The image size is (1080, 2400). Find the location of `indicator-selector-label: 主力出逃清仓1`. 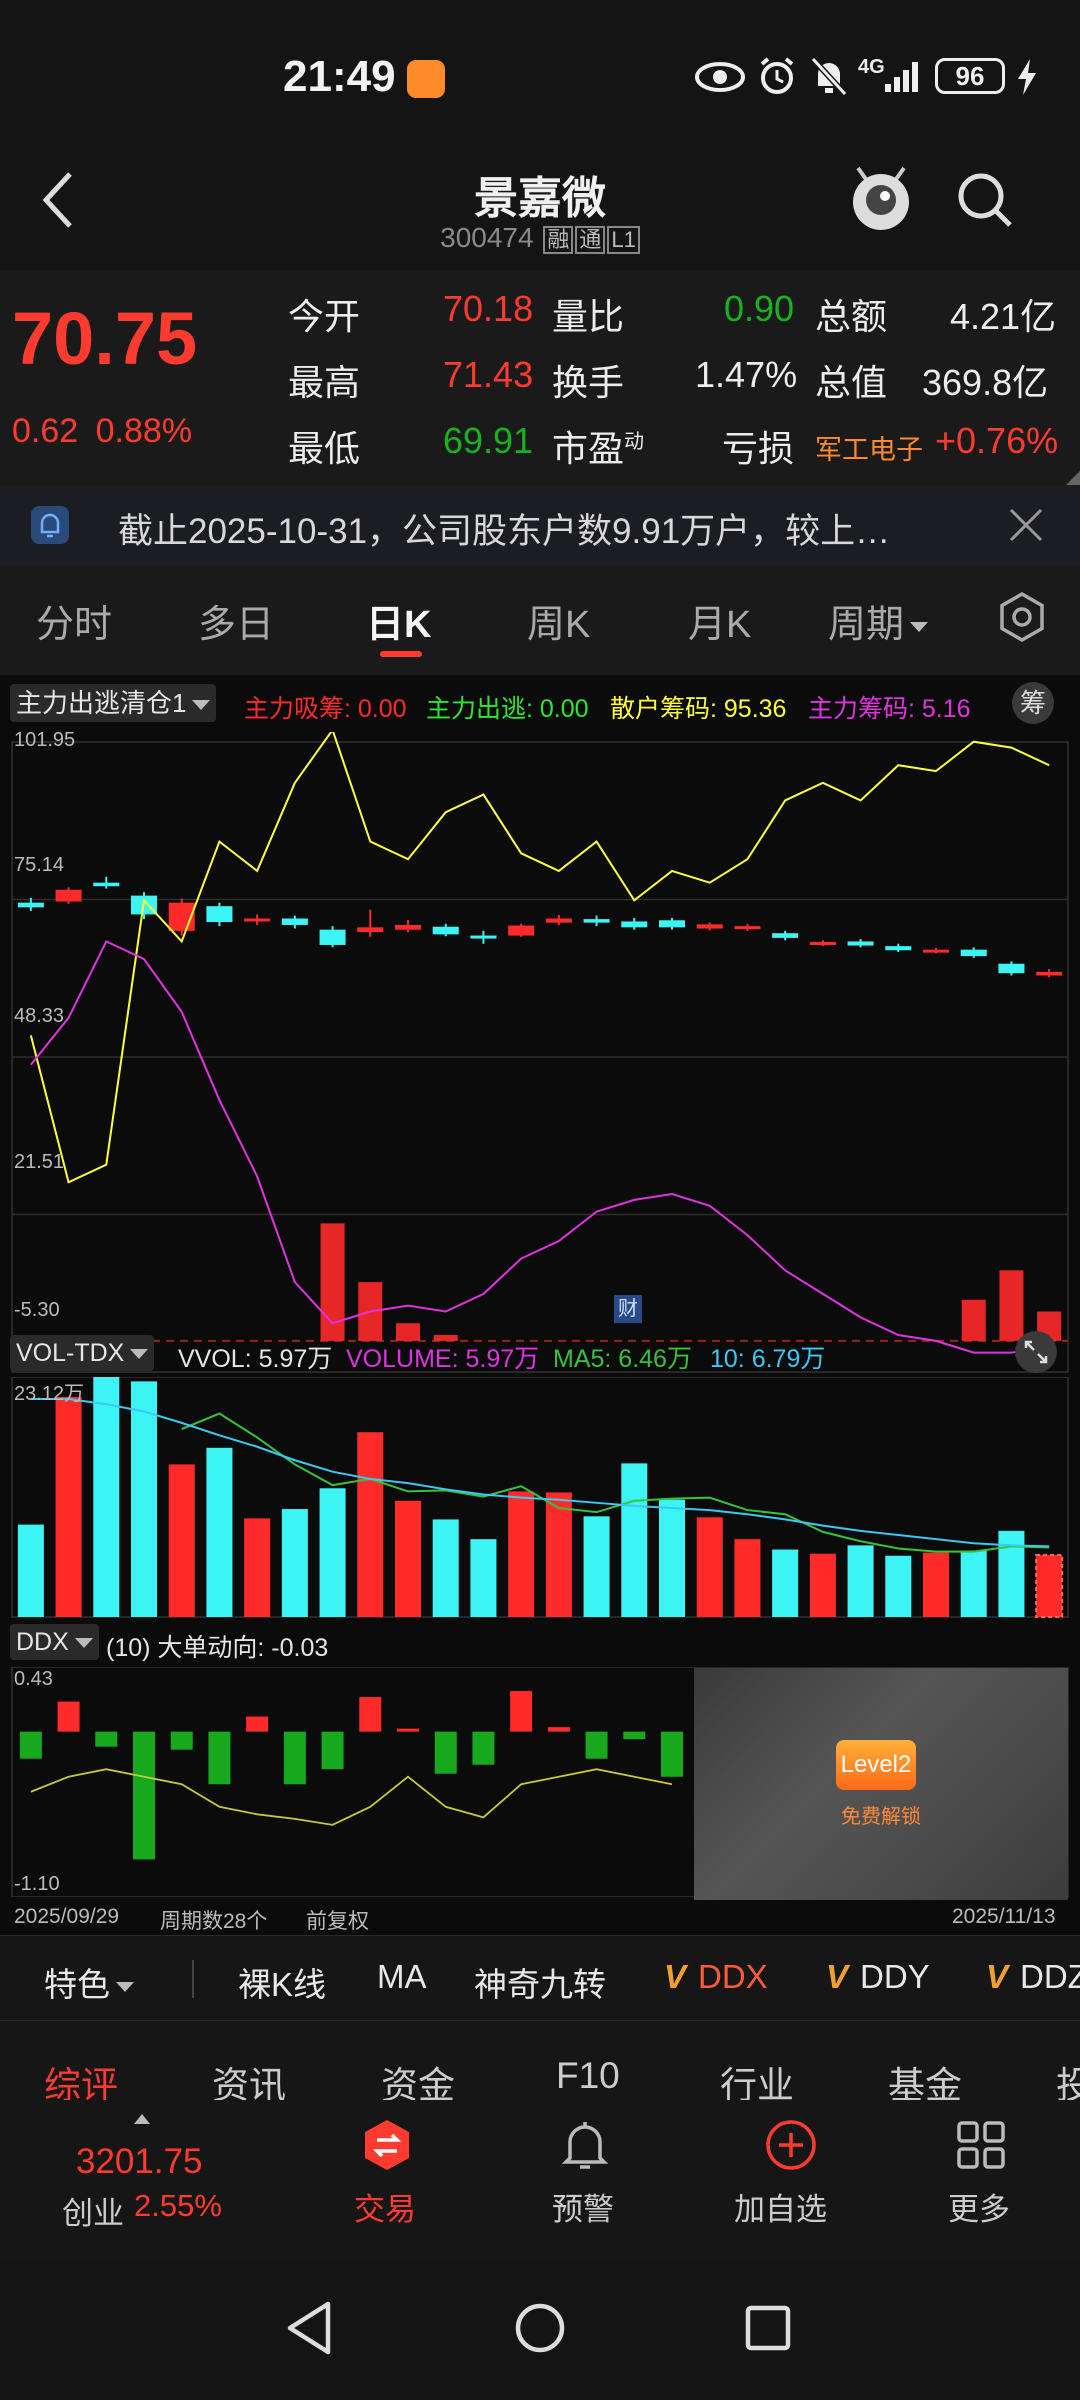

indicator-selector-label: 主力出逃清仓1 is located at coordinates (101, 703).